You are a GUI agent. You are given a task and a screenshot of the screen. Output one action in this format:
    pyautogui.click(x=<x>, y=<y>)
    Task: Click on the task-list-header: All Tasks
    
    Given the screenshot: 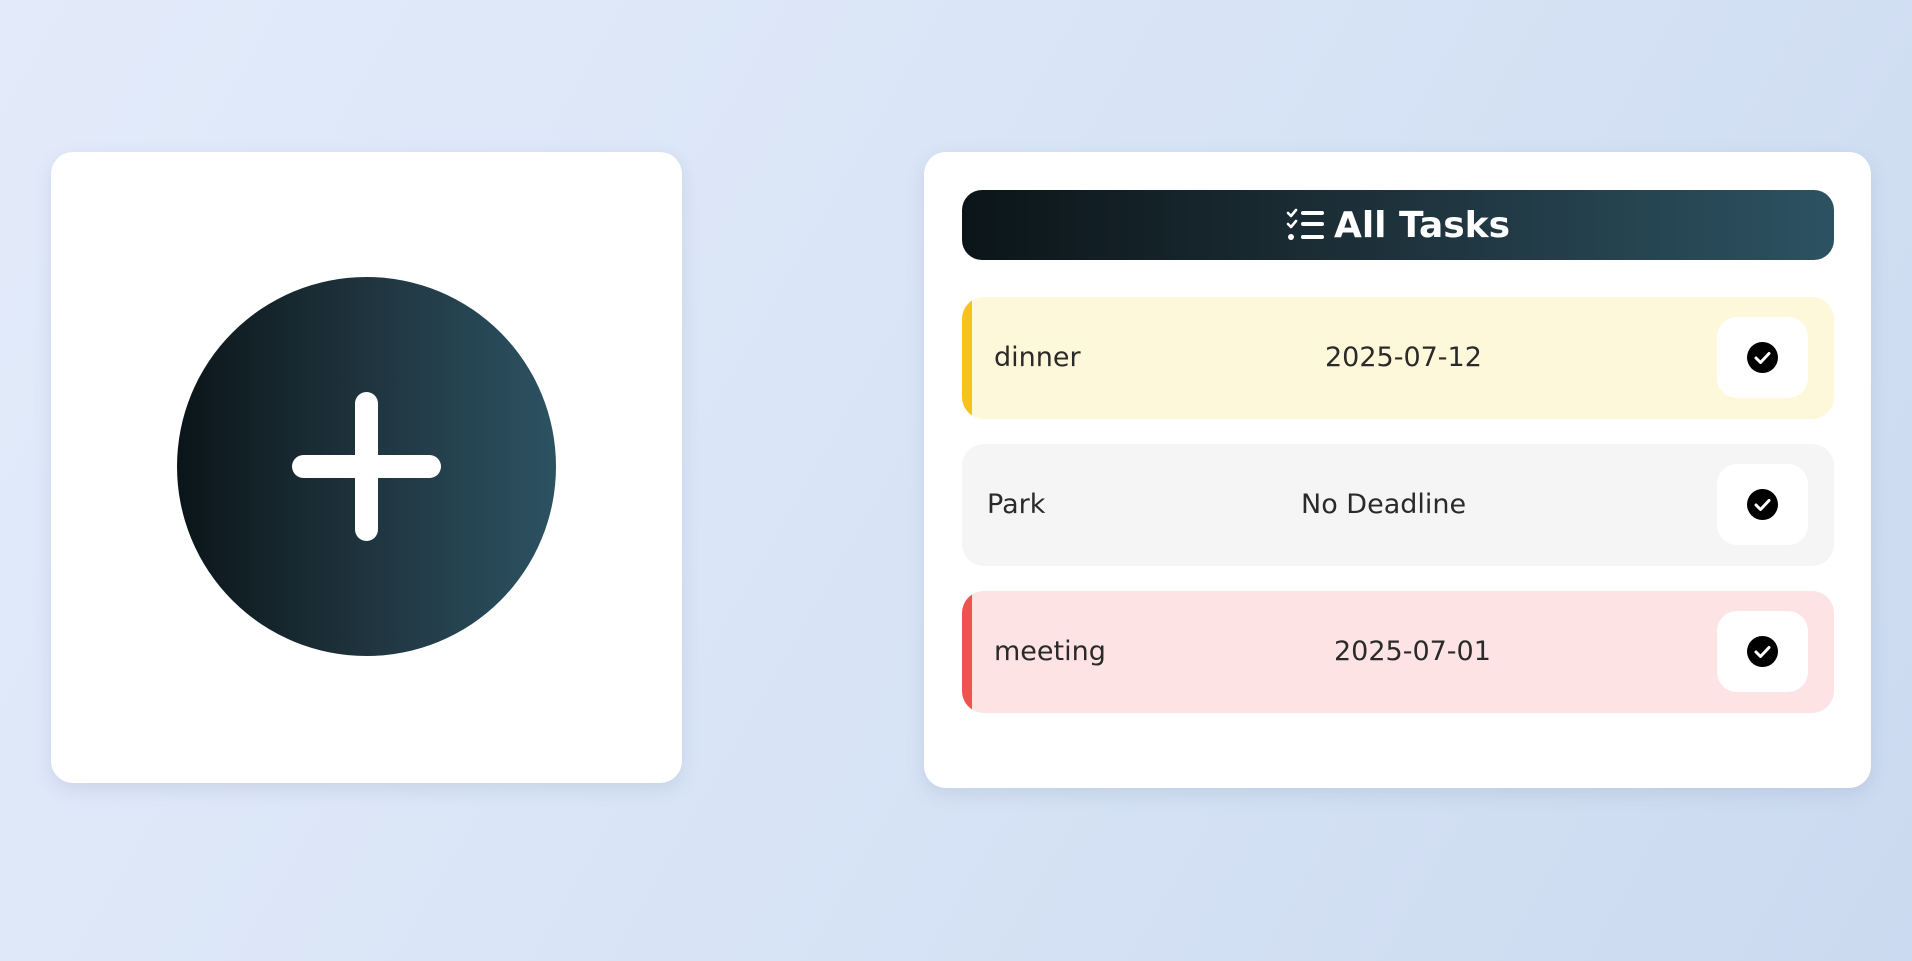 What is the action you would take?
    pyautogui.click(x=1398, y=225)
    